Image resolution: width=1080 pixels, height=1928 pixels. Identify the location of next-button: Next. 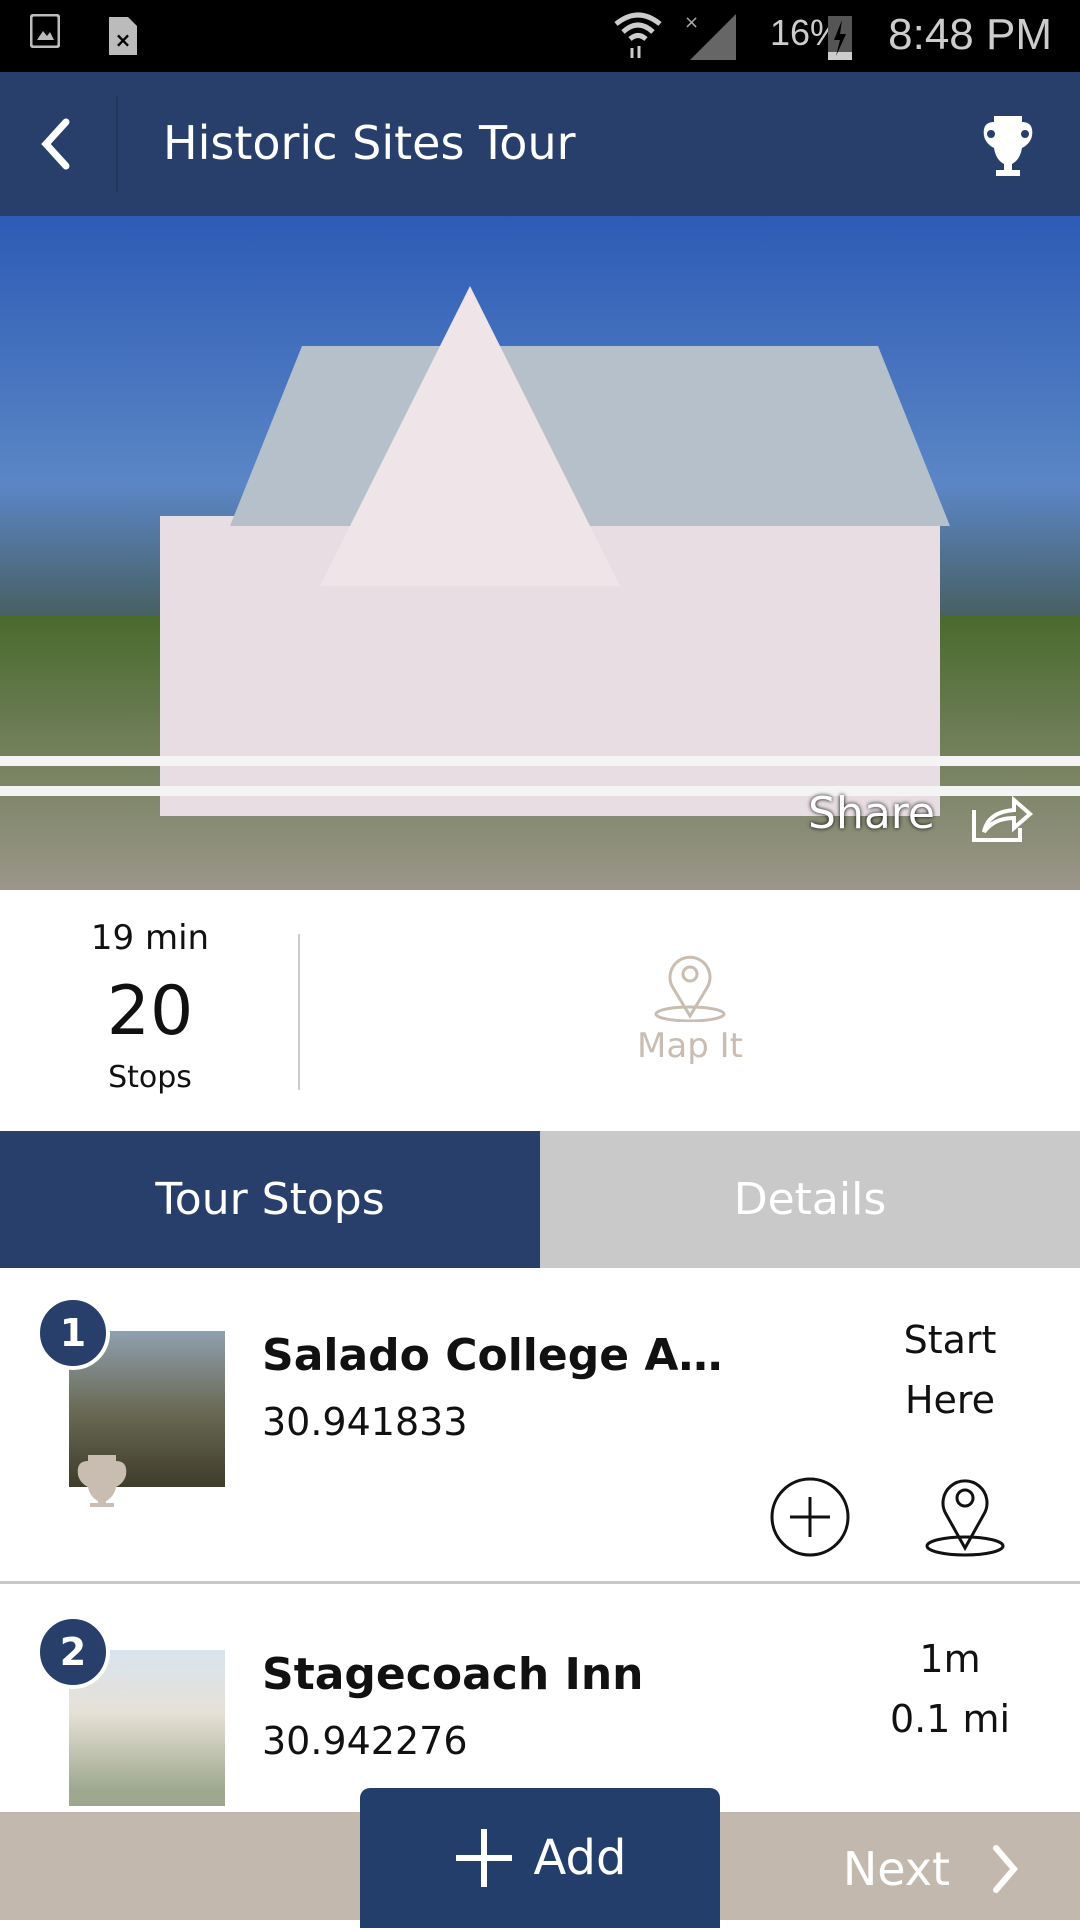
(931, 1869).